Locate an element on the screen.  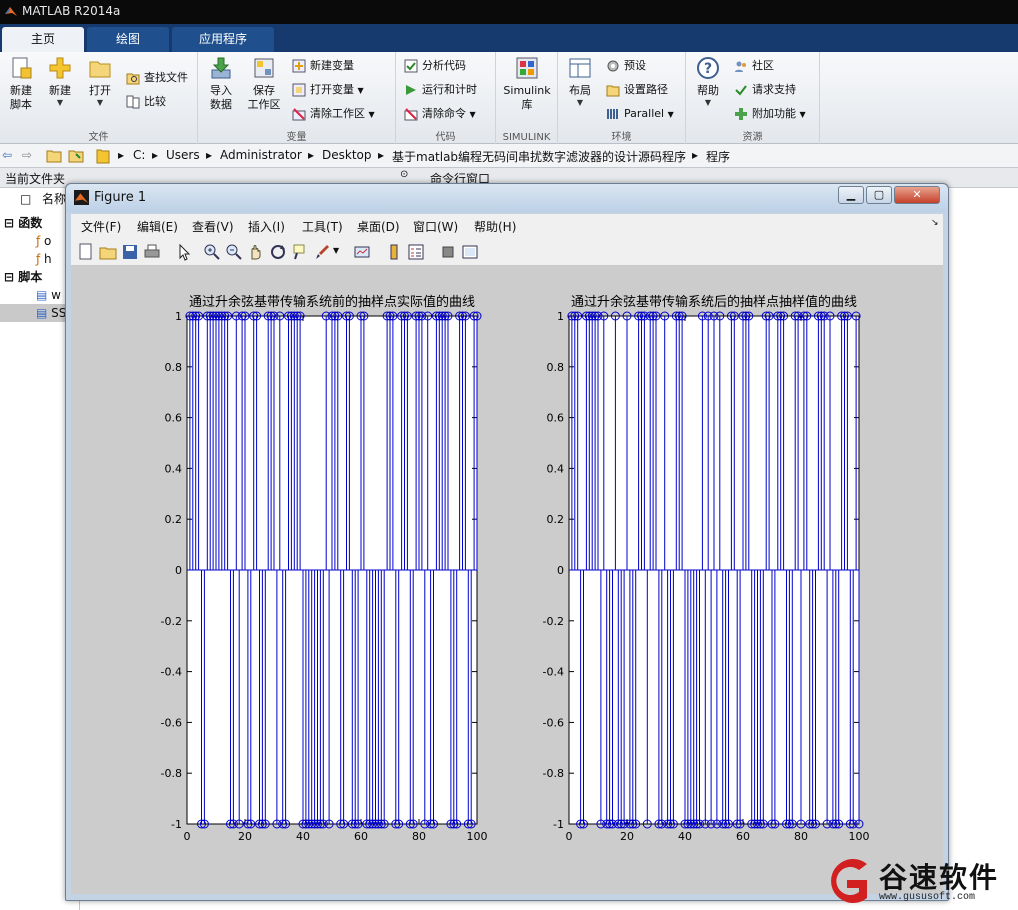
print-icon is located at coordinates (152, 252).